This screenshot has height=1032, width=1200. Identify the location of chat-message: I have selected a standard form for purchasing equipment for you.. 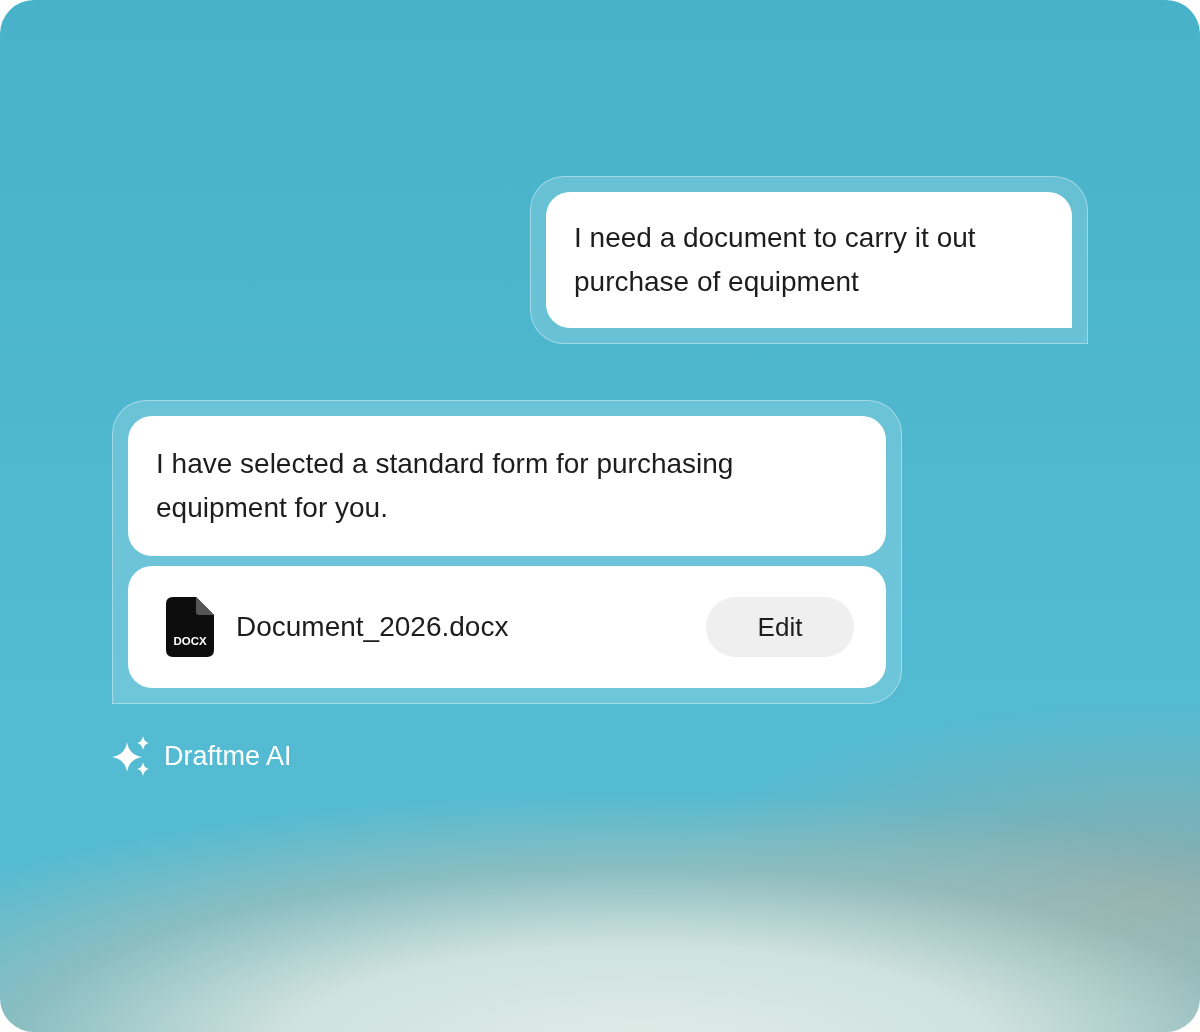
(507, 486).